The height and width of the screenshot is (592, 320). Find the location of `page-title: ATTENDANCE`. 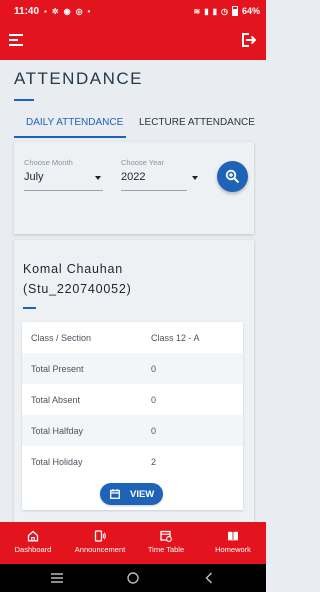

page-title: ATTENDANCE is located at coordinates (78, 78).